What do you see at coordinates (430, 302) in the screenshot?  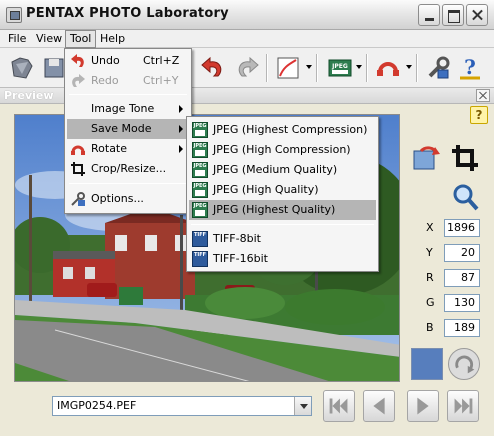 I see `g-label: G` at bounding box center [430, 302].